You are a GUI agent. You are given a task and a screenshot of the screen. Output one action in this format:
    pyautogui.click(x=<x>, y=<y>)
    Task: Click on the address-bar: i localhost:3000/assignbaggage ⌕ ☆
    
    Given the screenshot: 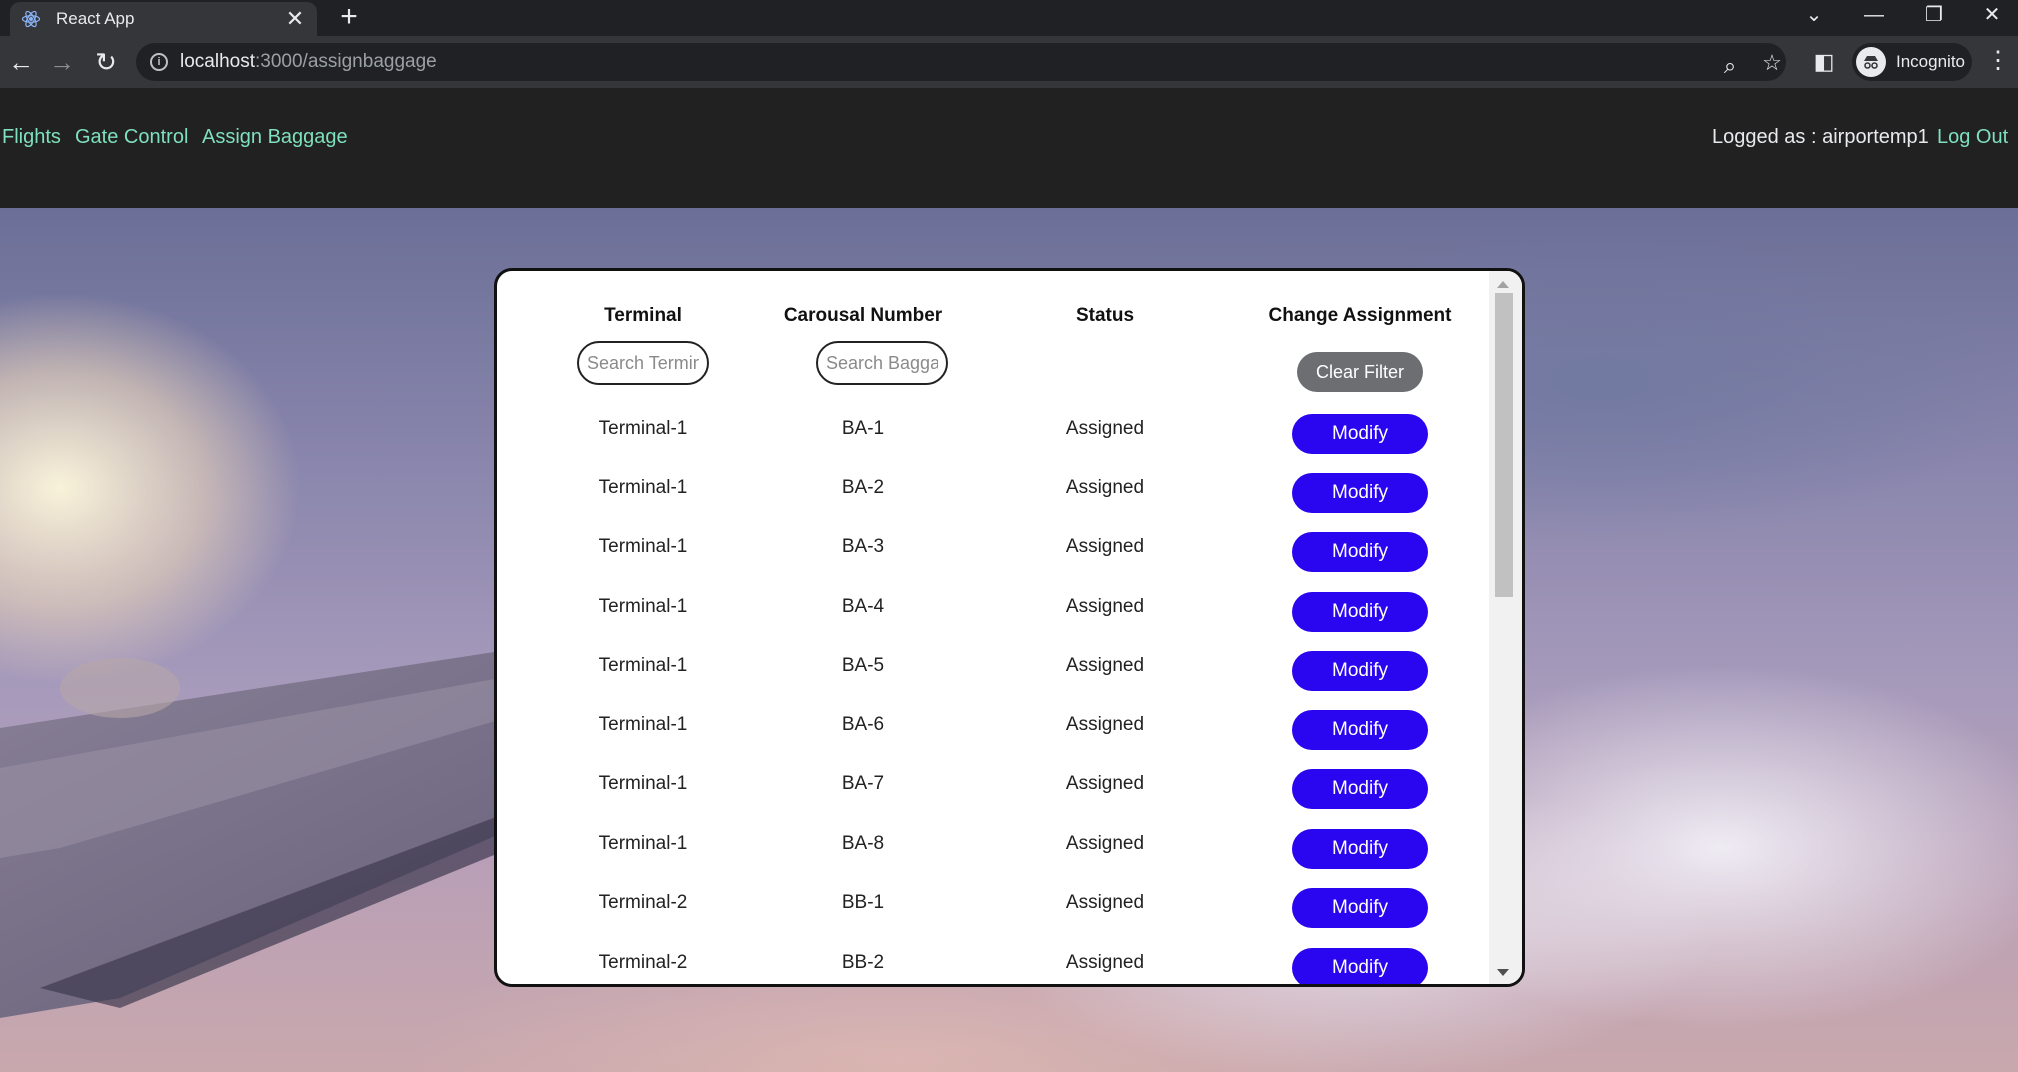 What is the action you would take?
    pyautogui.click(x=961, y=62)
    